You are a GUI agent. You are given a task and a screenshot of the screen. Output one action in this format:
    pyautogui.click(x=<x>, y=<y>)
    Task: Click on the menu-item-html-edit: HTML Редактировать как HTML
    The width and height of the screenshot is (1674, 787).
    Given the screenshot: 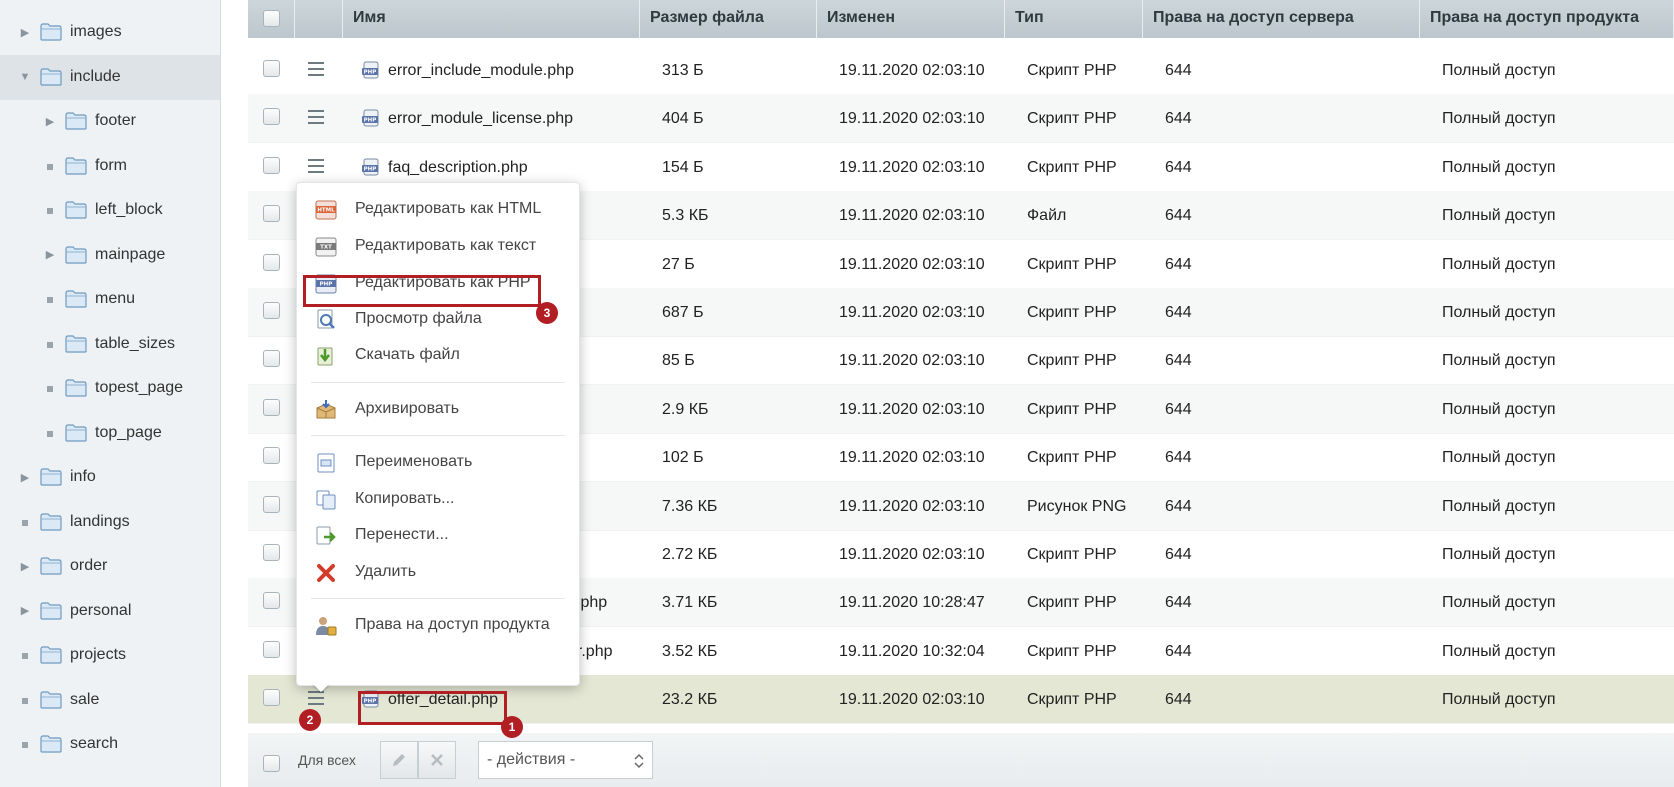 What is the action you would take?
    pyautogui.click(x=438, y=209)
    